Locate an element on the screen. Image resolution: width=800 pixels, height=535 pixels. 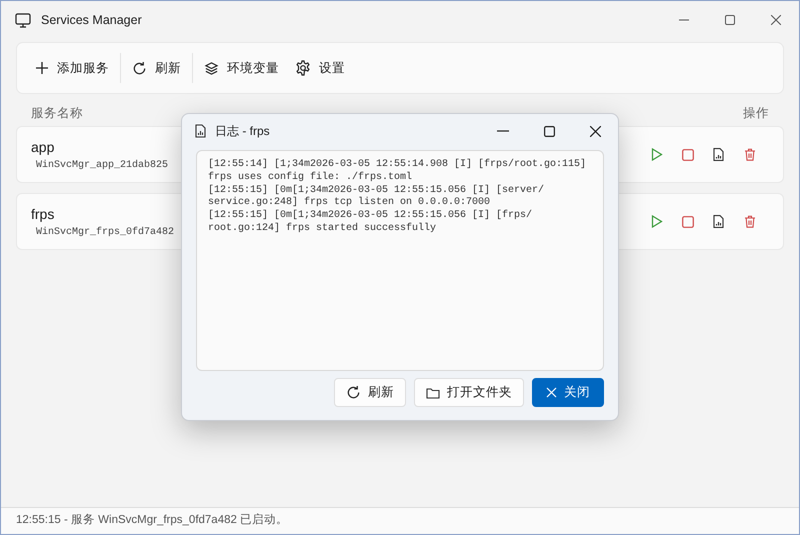
log-line: [12:55:15] [0m[1;34m2026-03-05 12:55:15.056 [I] [server/ is located at coordinates (377, 190).